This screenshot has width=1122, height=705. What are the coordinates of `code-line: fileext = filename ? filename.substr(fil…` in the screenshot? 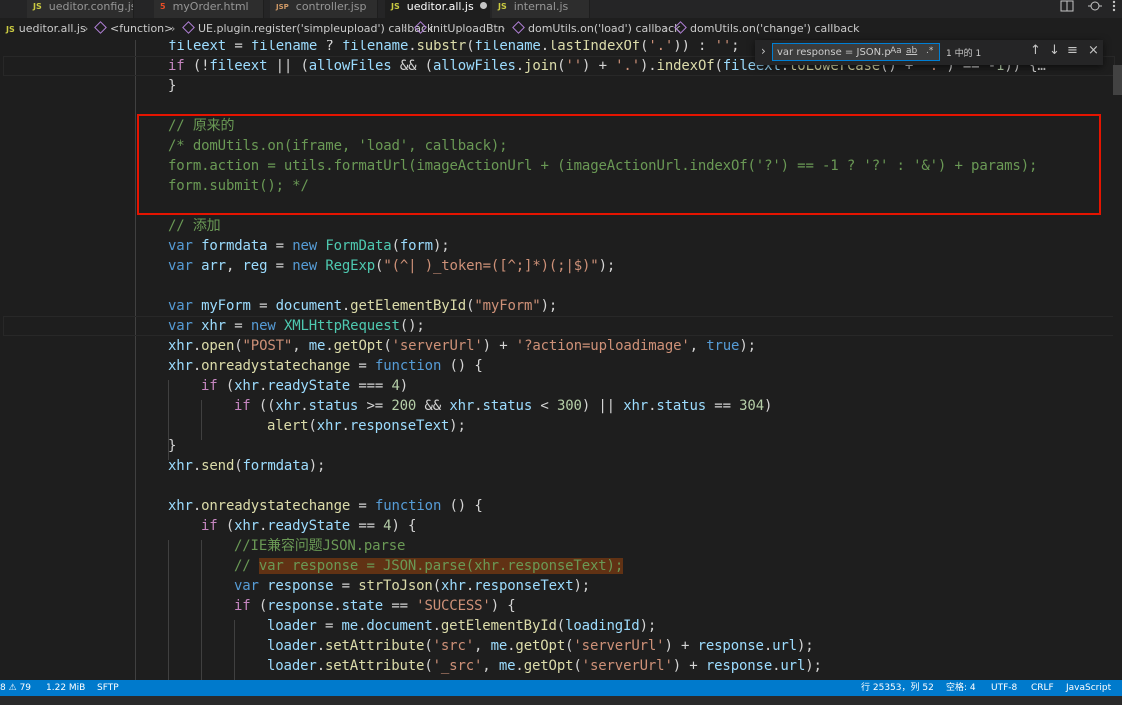 It's located at (437, 48).